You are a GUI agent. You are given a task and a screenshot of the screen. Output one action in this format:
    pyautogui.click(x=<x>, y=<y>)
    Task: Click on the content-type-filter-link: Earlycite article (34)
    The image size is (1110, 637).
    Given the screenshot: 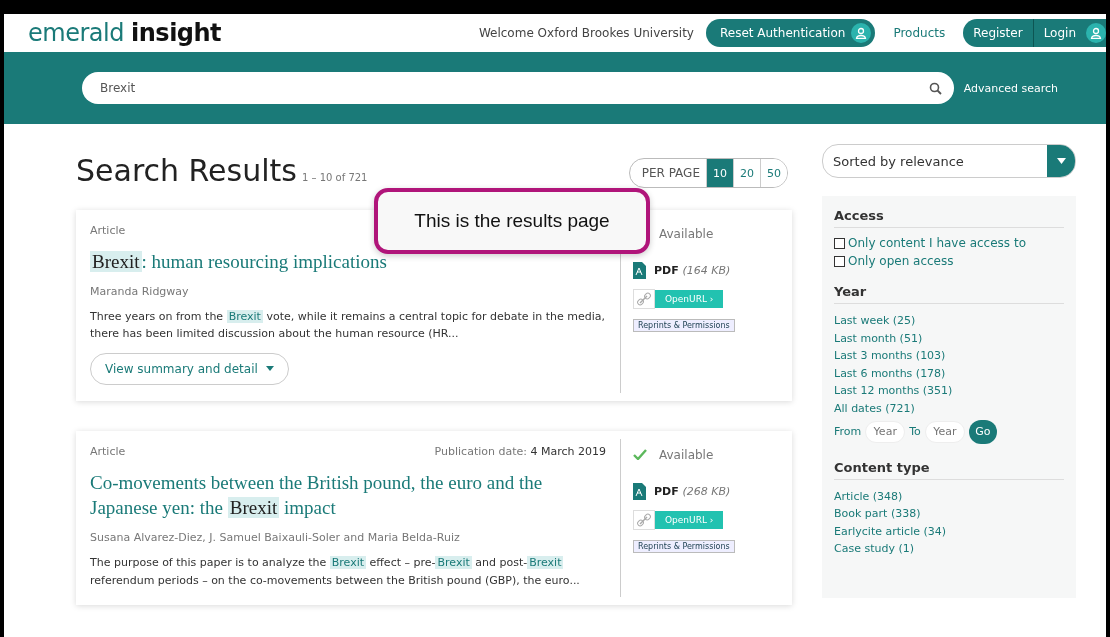 What is the action you would take?
    pyautogui.click(x=949, y=531)
    